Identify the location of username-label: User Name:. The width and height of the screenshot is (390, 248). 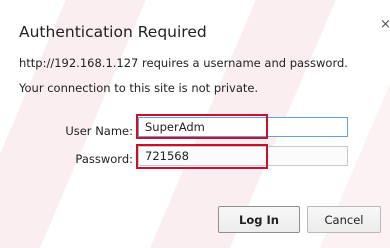
(99, 131).